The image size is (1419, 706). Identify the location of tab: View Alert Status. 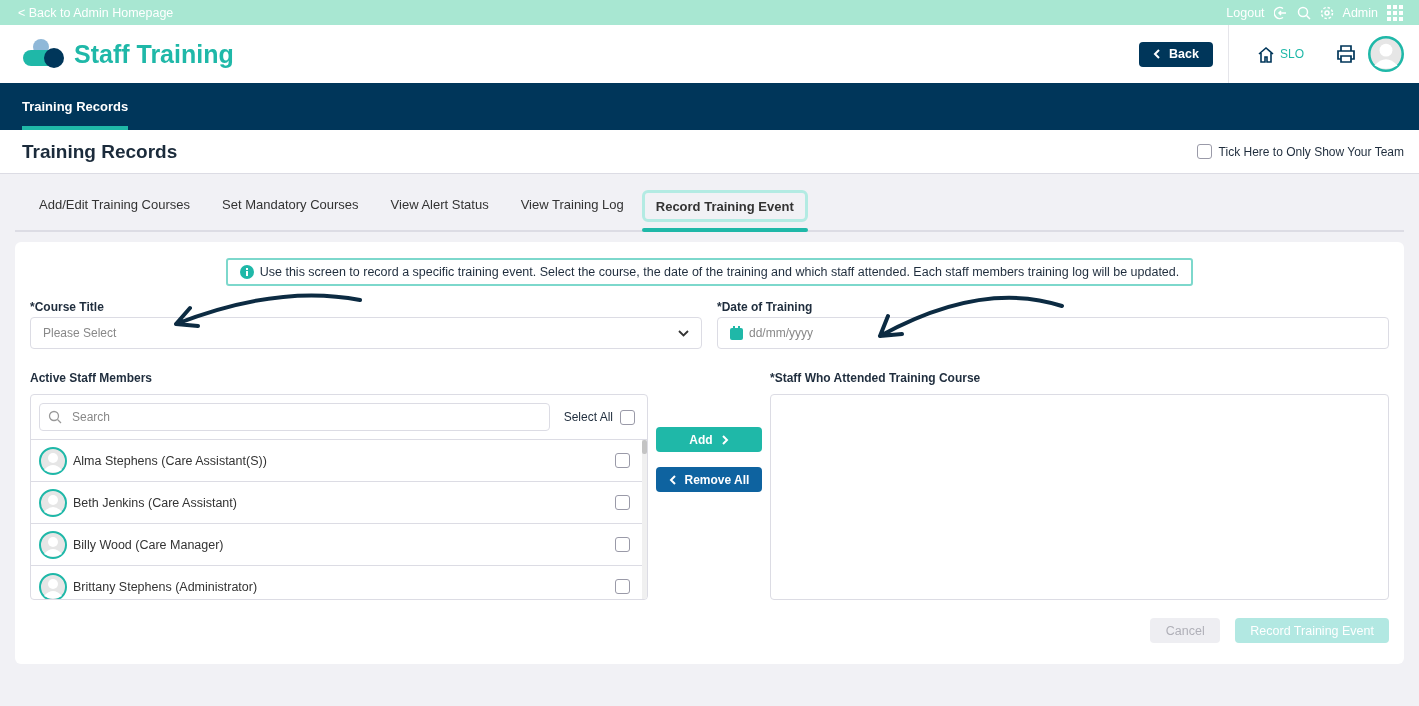
(439, 209).